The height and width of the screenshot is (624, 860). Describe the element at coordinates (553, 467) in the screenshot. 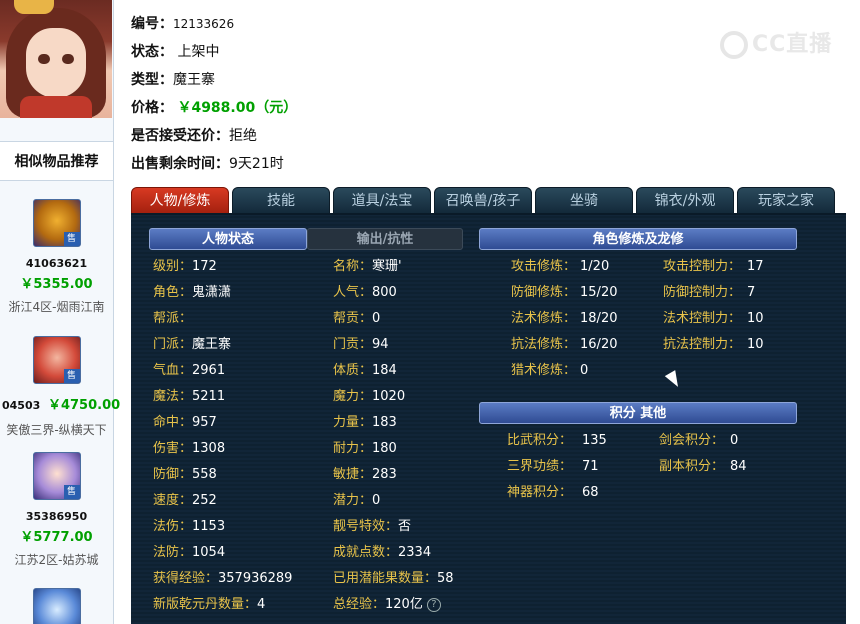

I see `score-merit: 三界功绩： 71` at that location.